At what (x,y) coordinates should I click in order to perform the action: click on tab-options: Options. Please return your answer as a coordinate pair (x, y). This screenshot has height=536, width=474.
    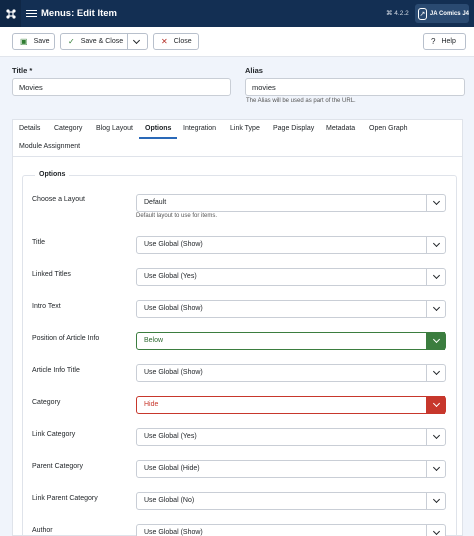
    Looking at the image, I should click on (158, 128).